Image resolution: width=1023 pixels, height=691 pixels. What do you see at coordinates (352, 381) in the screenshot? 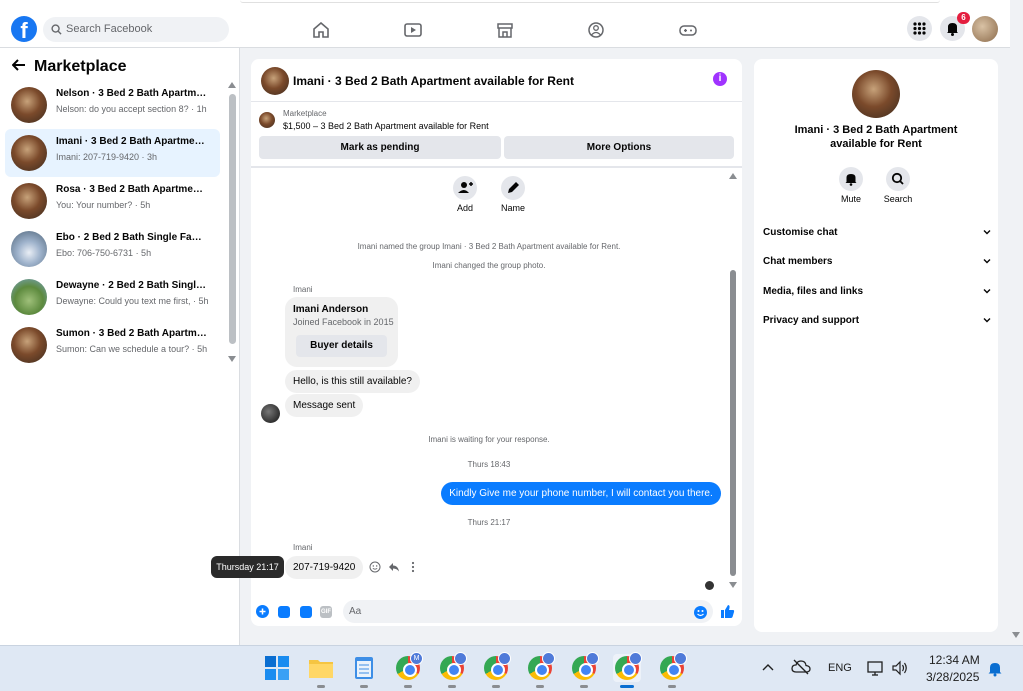
I see `incoming-message: Hello, is this still available?` at bounding box center [352, 381].